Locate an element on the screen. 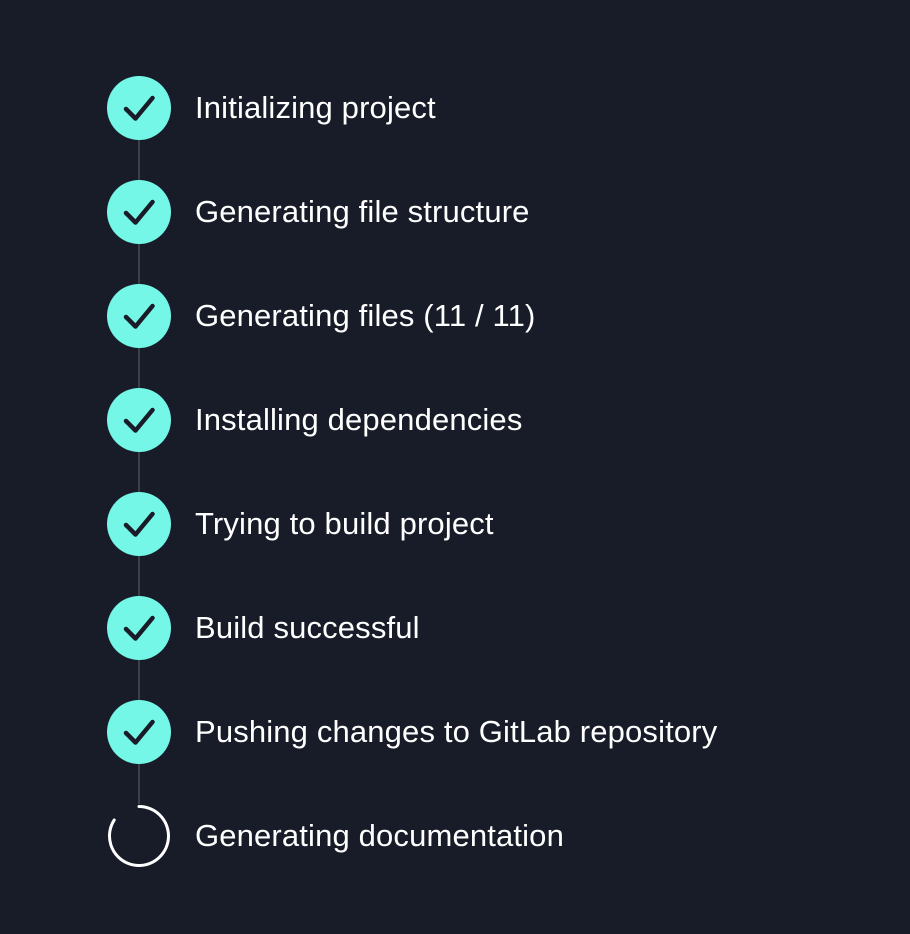 The image size is (910, 934). step-label: Initializing project is located at coordinates (315, 107).